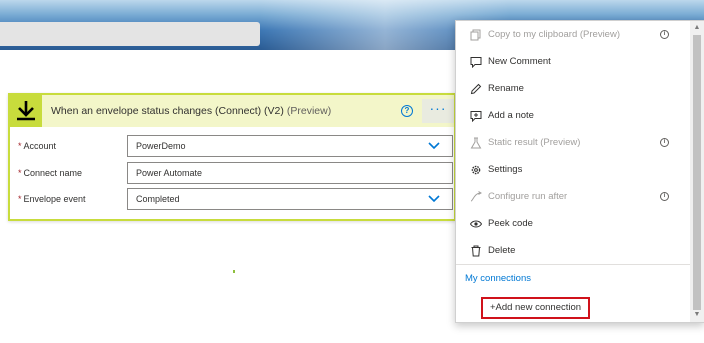 This screenshot has width=704, height=343. I want to click on more-options-button: ···, so click(438, 111).